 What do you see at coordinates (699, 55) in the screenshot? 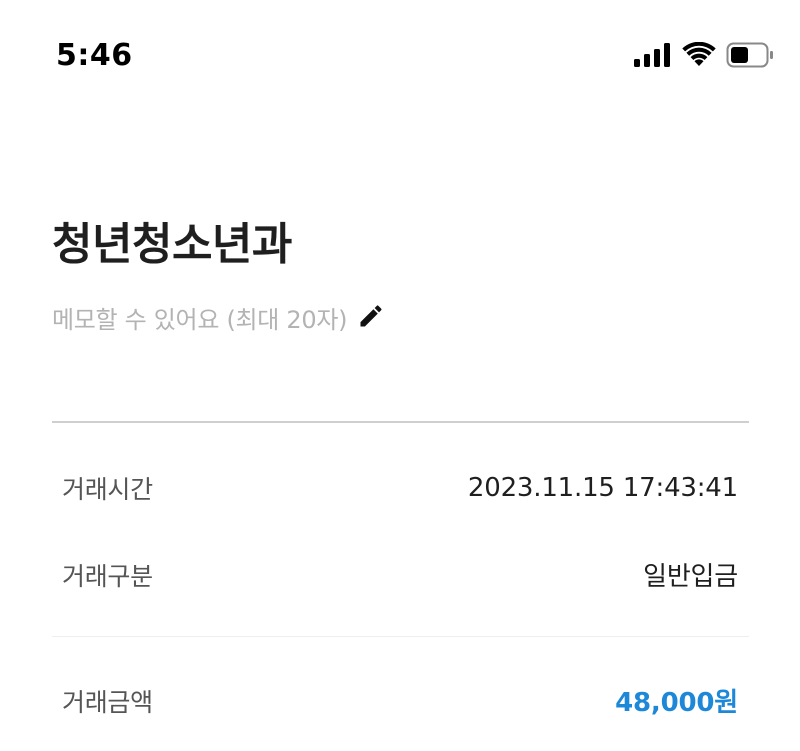
I see `wifi-icon` at bounding box center [699, 55].